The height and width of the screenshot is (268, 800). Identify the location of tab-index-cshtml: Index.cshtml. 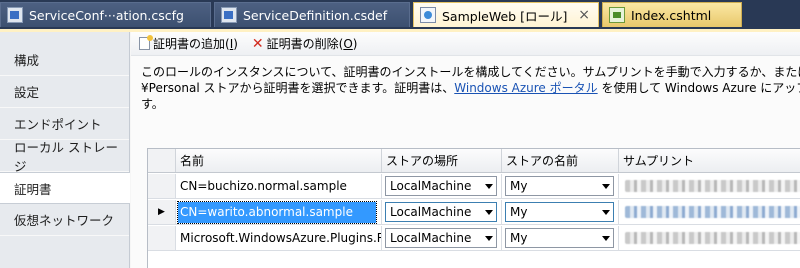
(672, 14).